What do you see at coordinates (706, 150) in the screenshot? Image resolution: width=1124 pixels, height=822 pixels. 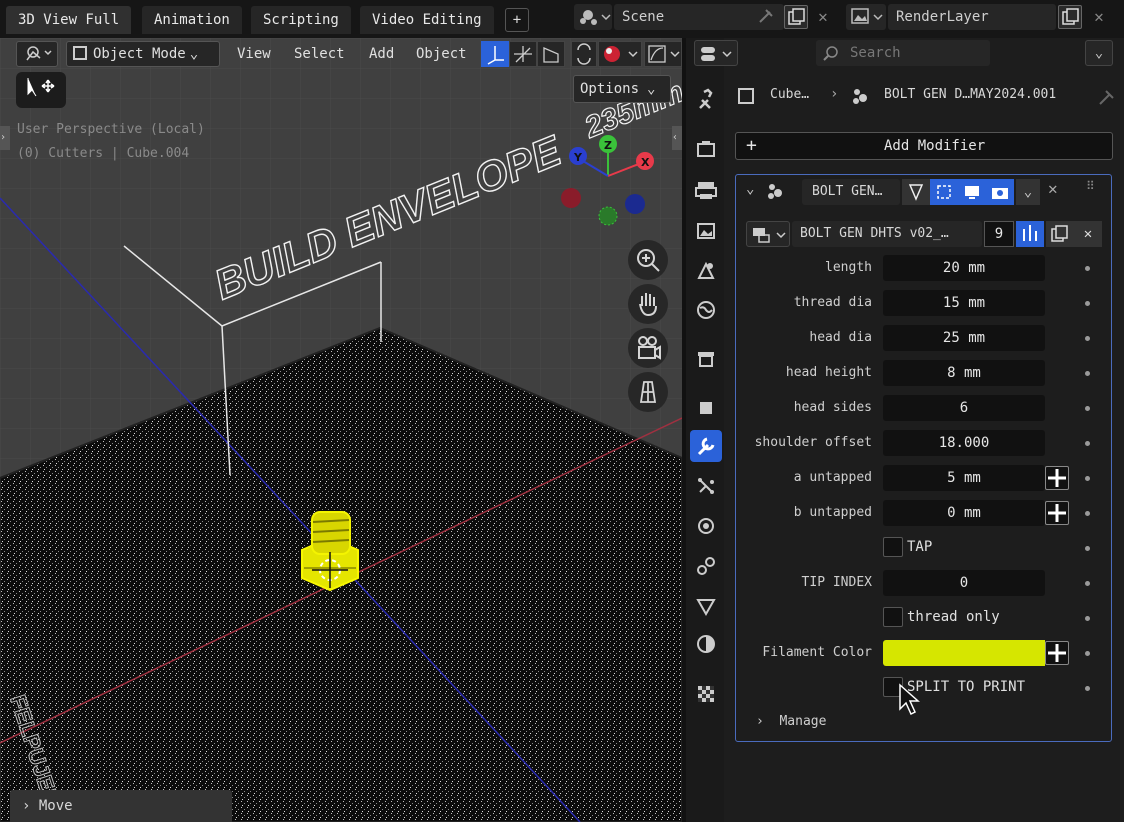 I see `render-tab` at bounding box center [706, 150].